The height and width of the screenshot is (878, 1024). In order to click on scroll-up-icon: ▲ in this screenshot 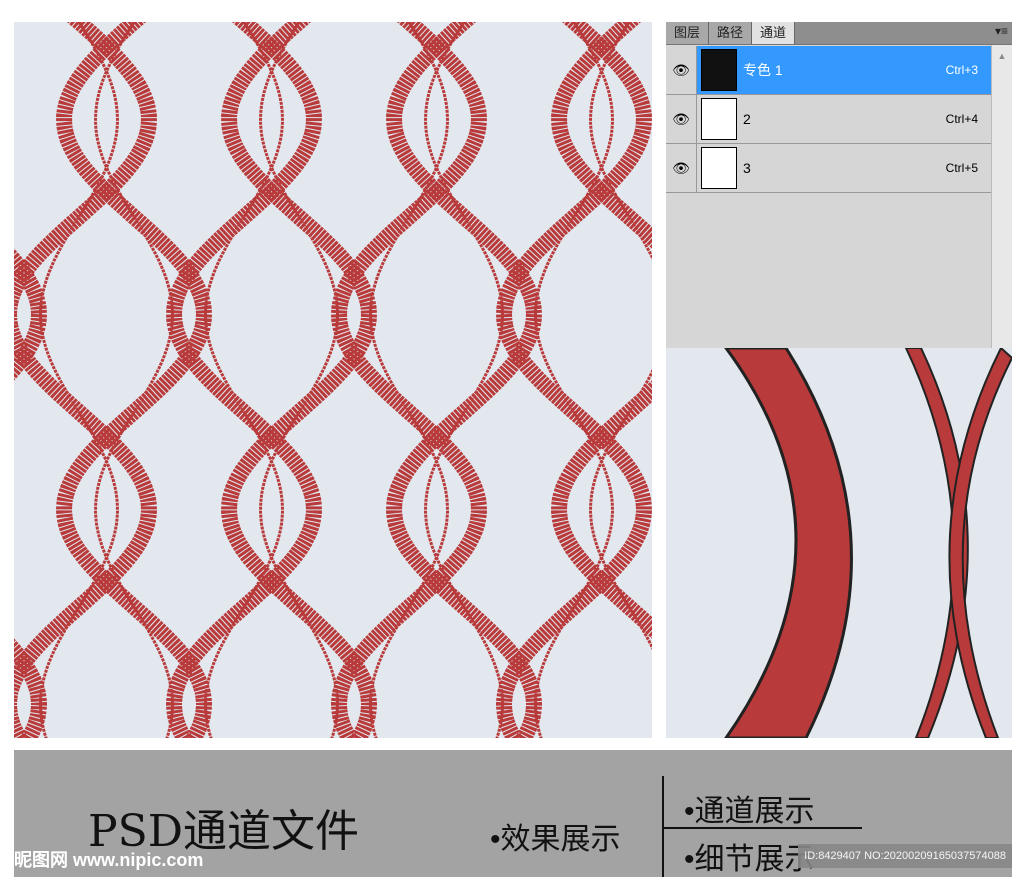, I will do `click(1002, 56)`.